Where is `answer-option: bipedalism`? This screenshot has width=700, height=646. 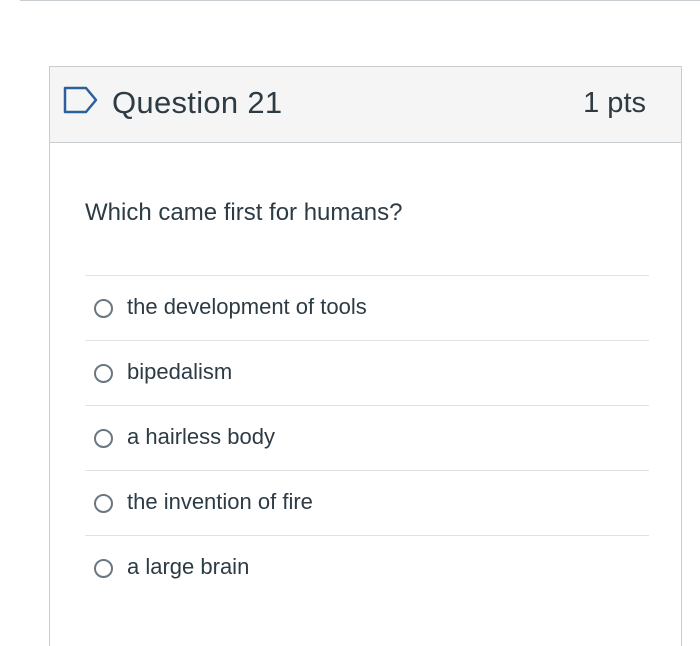
answer-option: bipedalism is located at coordinates (367, 372).